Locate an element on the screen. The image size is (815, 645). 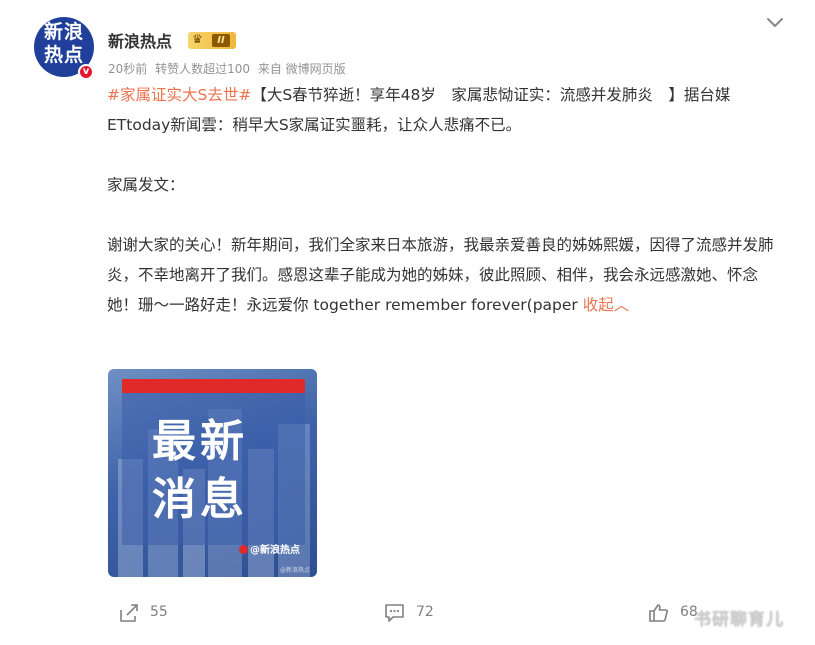
red-header-bar is located at coordinates (213, 386).